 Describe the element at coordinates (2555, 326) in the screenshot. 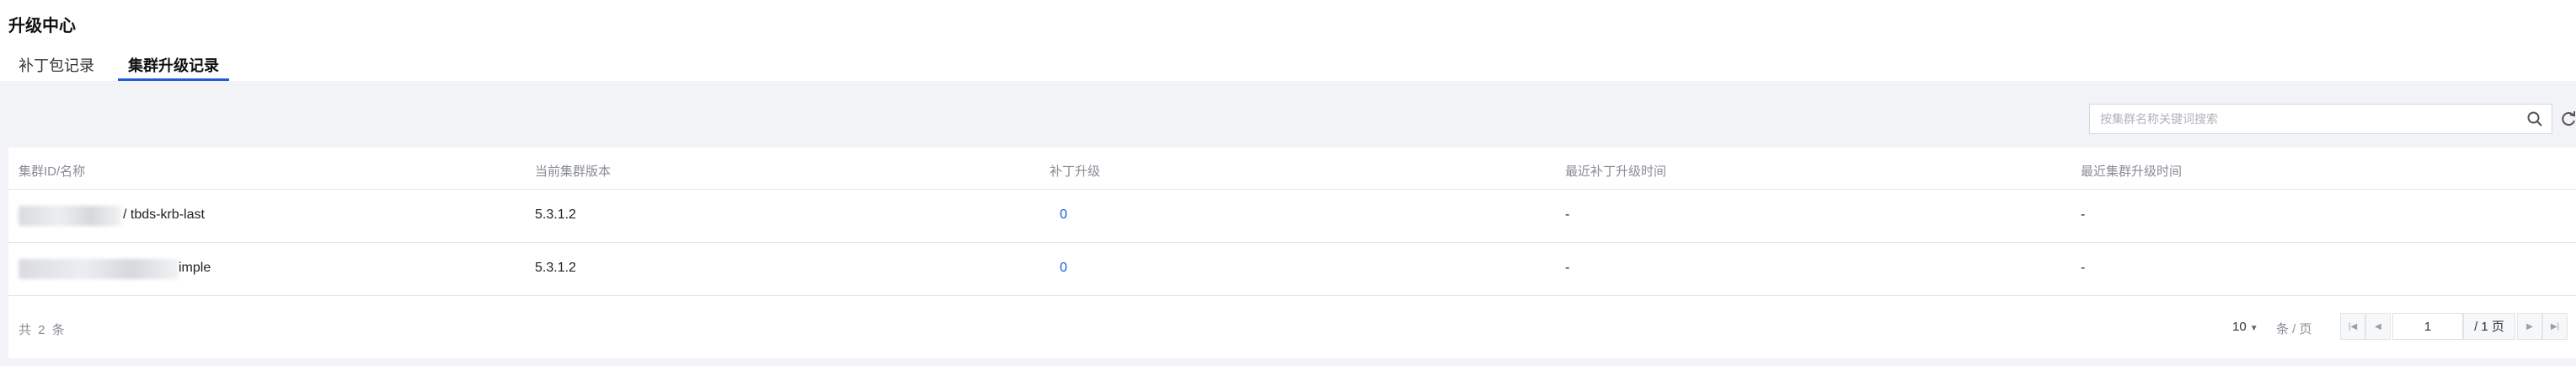

I see `last-page-icon: ▶|` at that location.